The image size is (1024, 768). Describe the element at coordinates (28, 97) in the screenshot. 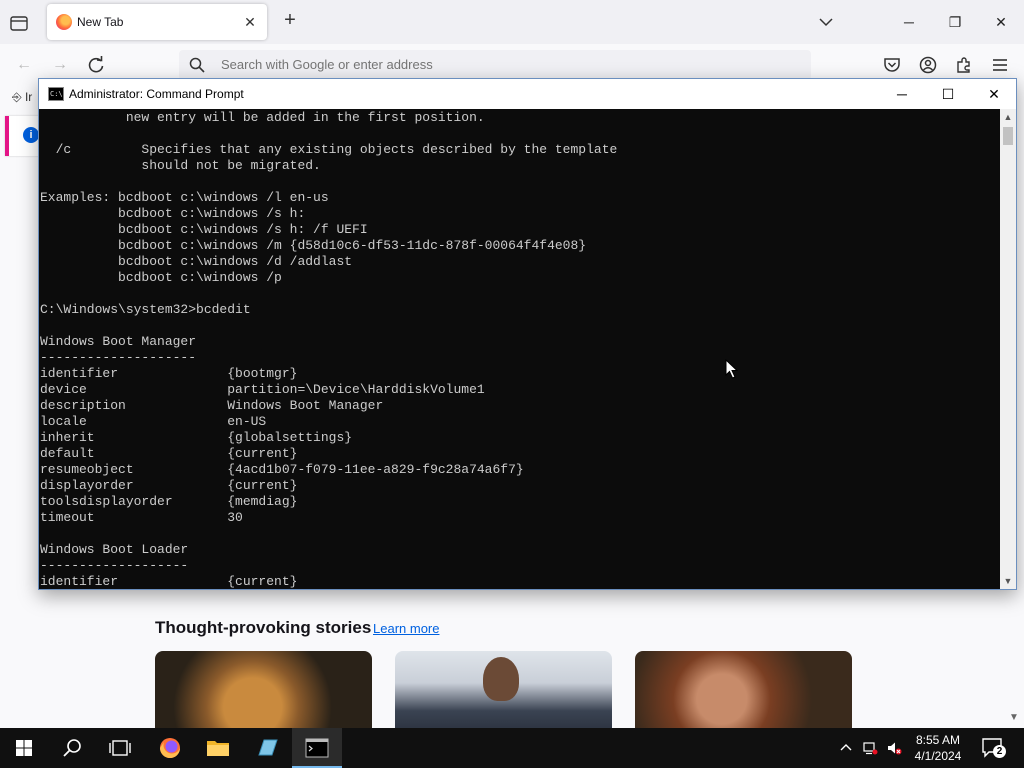

I see `import-label: Ir` at that location.